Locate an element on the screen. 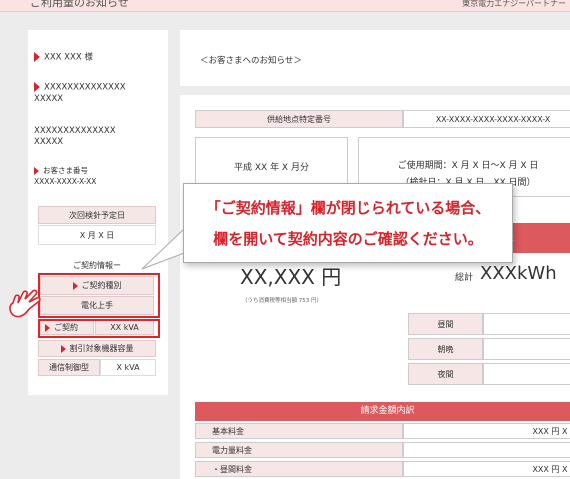  next-reading-value: X 月 X 日 is located at coordinates (97, 235).